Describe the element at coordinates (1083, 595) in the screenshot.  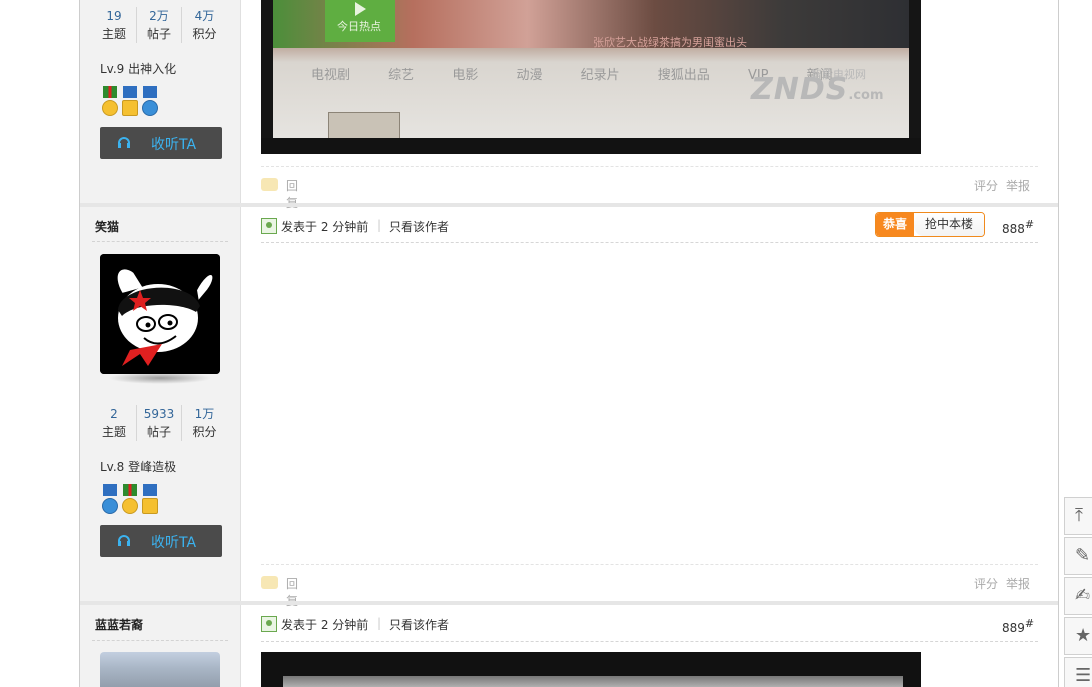
I see `reply-icon: ✍` at that location.